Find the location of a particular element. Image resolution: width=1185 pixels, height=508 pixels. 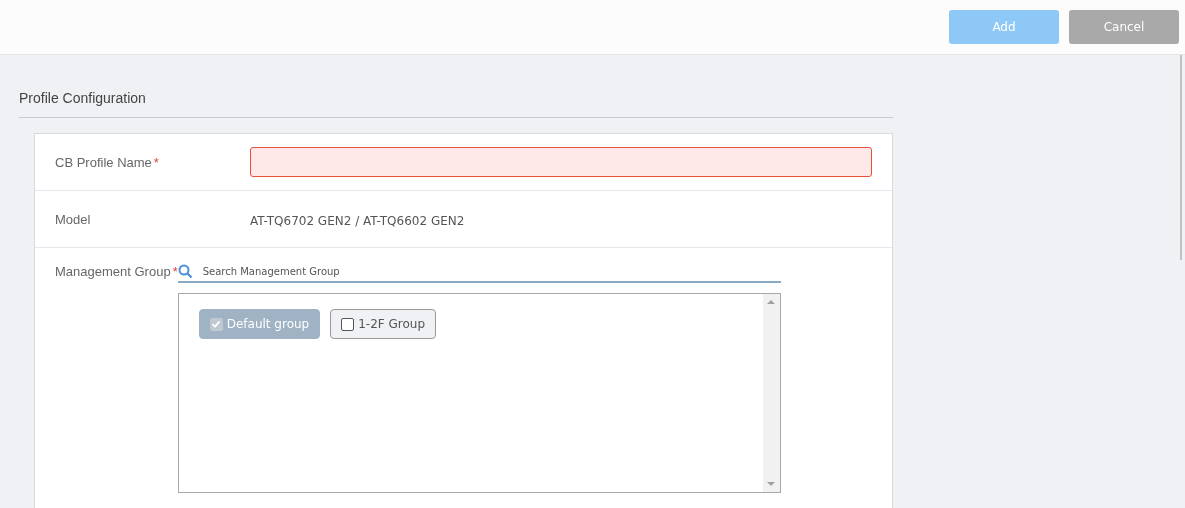

model-value: AT-TQ6702 GEN2 / AT-TQ6602 GEN2 is located at coordinates (357, 220).